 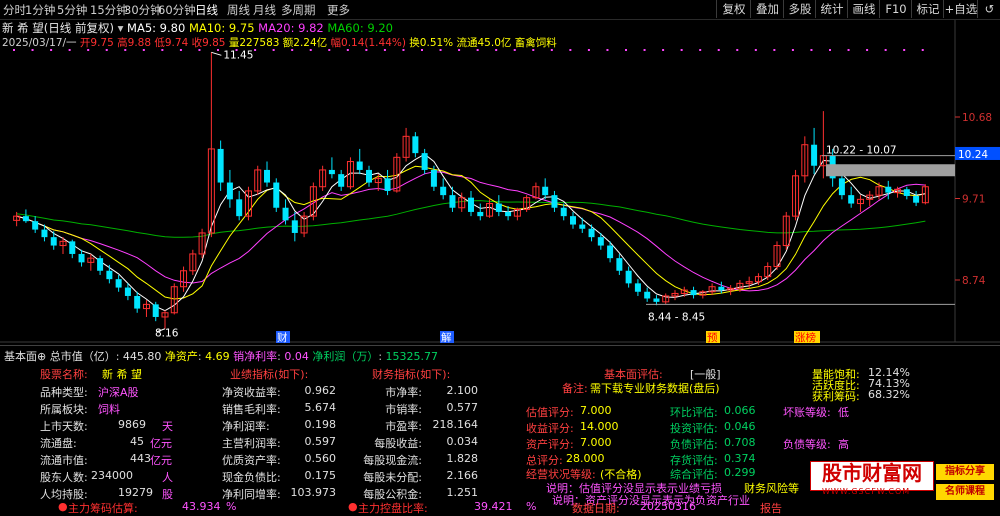 What do you see at coordinates (831, 9) in the screenshot?
I see `toolbar-button-3: 统计` at bounding box center [831, 9].